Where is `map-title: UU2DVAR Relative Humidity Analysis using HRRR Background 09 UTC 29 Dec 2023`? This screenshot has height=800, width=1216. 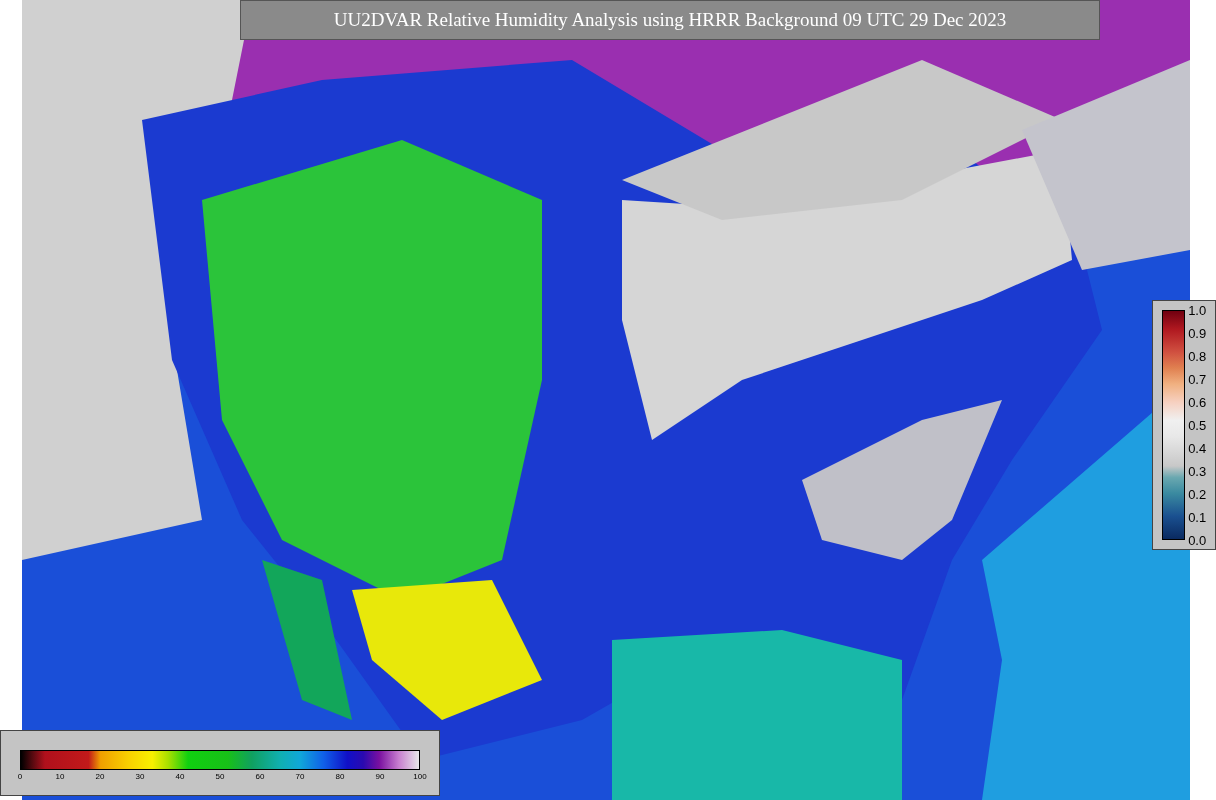
map-title: UU2DVAR Relative Humidity Analysis using HRRR Background 09 UTC 29 Dec 2023 is located at coordinates (670, 20).